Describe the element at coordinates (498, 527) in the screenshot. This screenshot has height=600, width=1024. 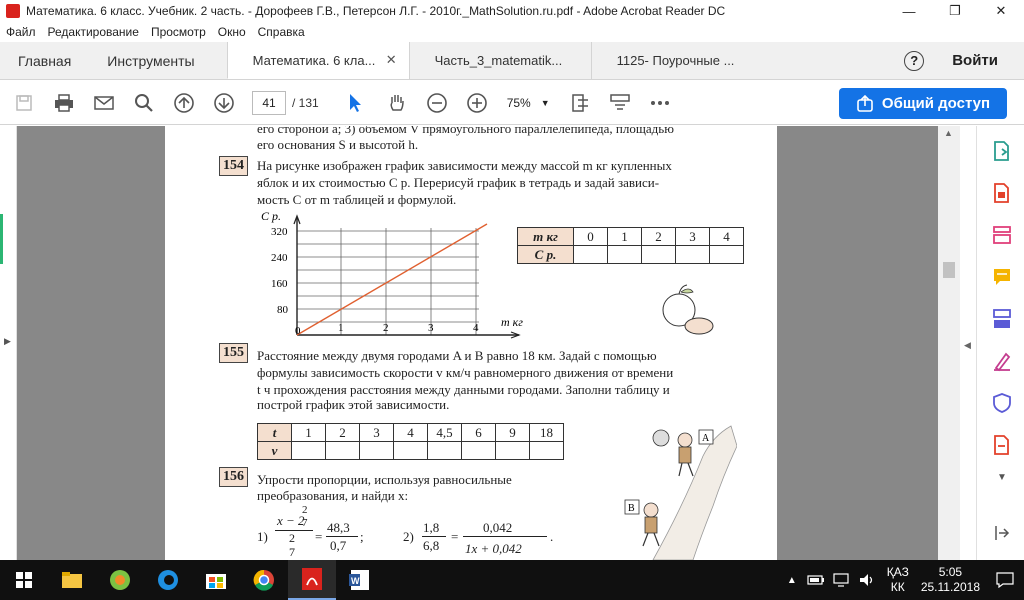
I see `equation-text: 0,042` at that location.